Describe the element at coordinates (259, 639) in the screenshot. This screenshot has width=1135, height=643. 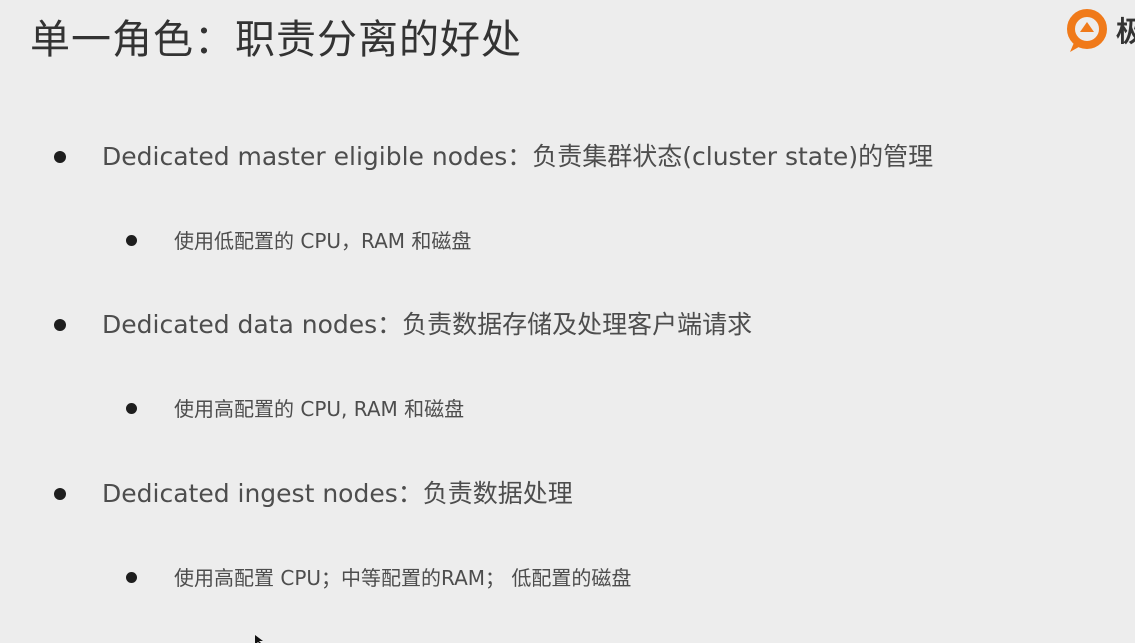
I see `mouse-cursor-icon` at that location.